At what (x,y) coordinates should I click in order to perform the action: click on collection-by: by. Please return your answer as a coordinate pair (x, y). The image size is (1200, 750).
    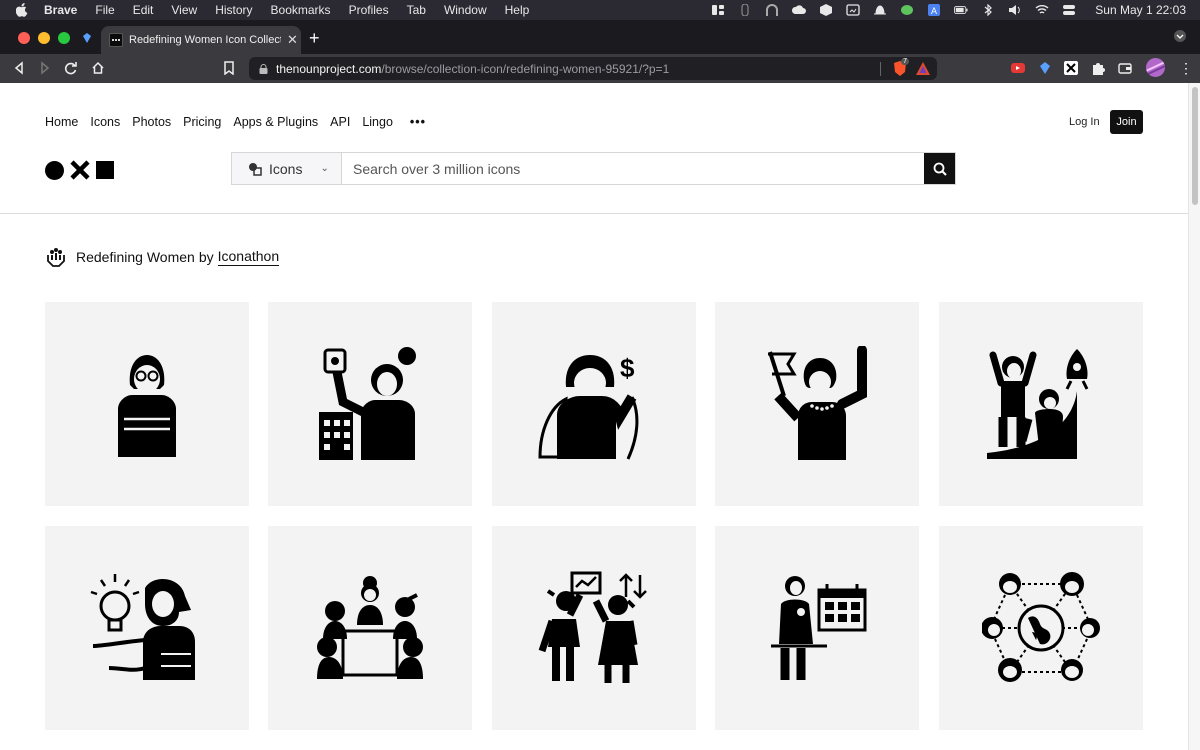
    Looking at the image, I should click on (206, 257).